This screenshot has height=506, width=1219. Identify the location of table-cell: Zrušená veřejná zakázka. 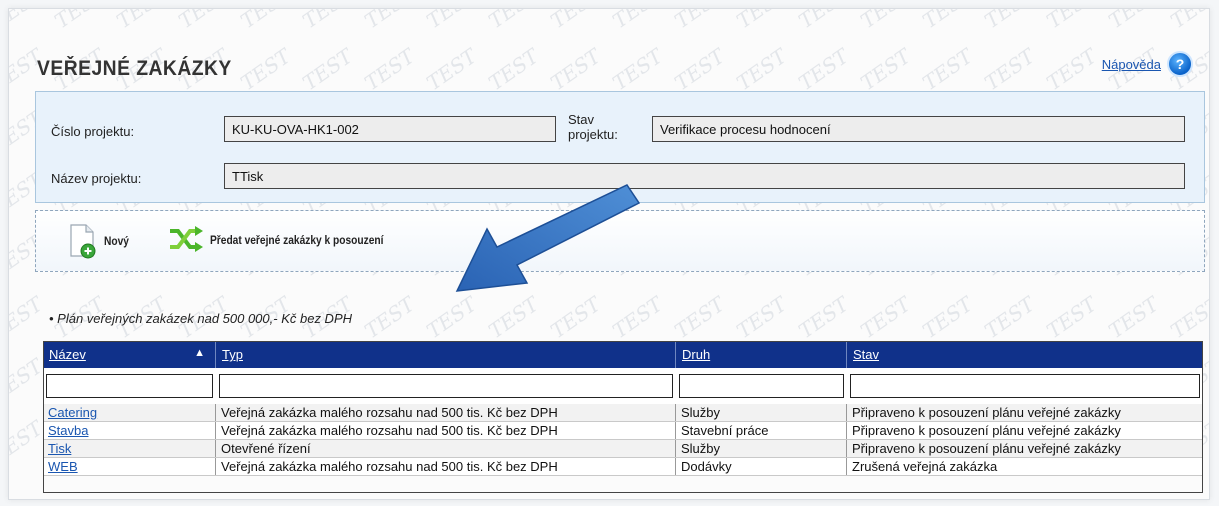
(1024, 466).